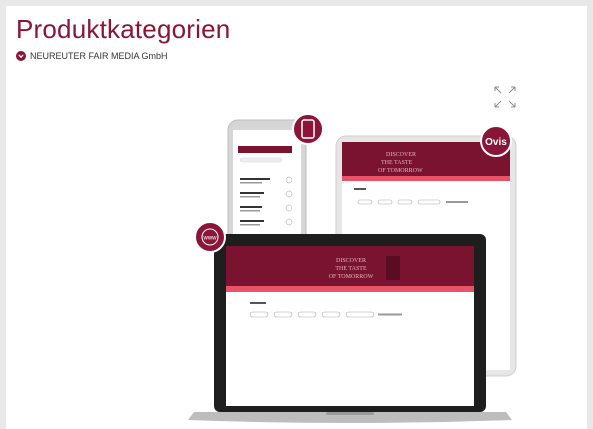  I want to click on ovis-badge-text: Ovis, so click(496, 142).